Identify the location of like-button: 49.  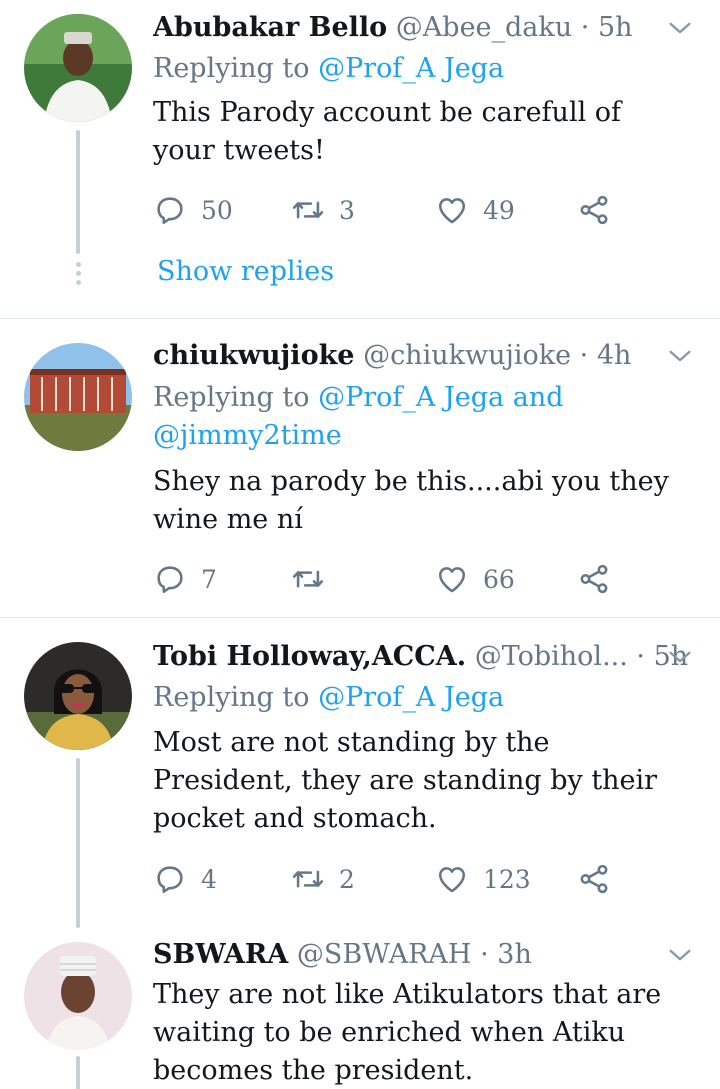
(475, 210).